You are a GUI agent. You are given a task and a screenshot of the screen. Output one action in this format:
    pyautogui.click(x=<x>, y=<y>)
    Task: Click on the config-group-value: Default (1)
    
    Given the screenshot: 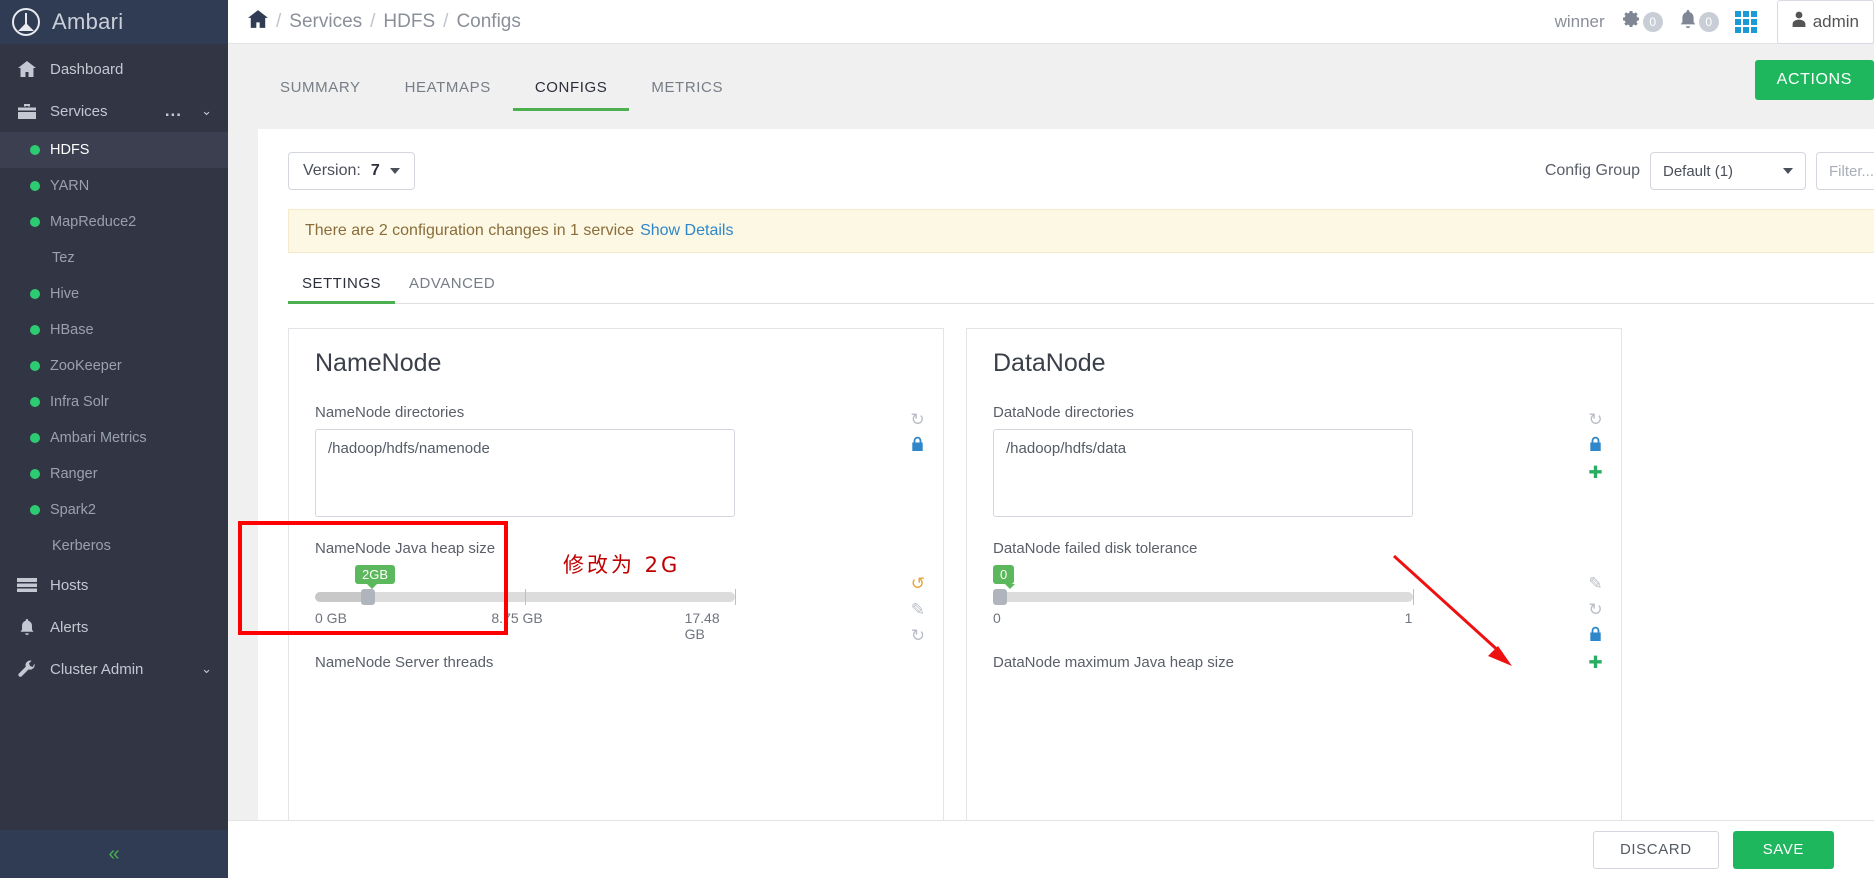 What is the action you would take?
    pyautogui.click(x=1698, y=171)
    